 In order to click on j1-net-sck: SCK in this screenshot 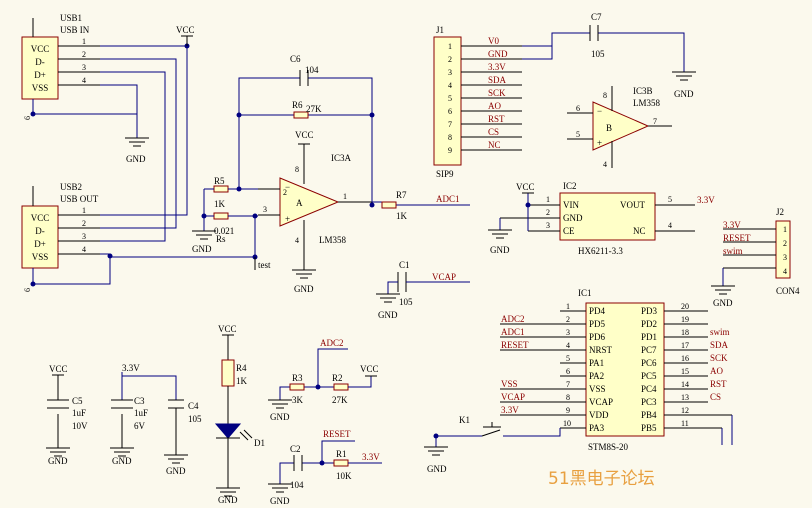, I will do `click(497, 93)`.